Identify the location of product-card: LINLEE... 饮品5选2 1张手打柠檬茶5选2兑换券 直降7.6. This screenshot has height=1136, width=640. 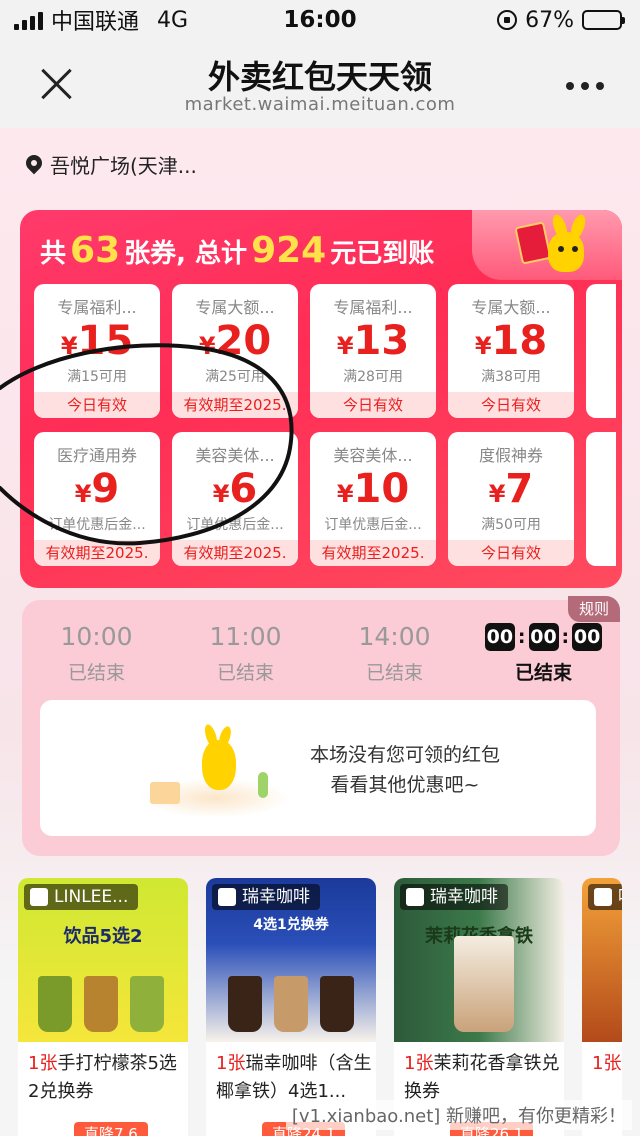
(103, 1007).